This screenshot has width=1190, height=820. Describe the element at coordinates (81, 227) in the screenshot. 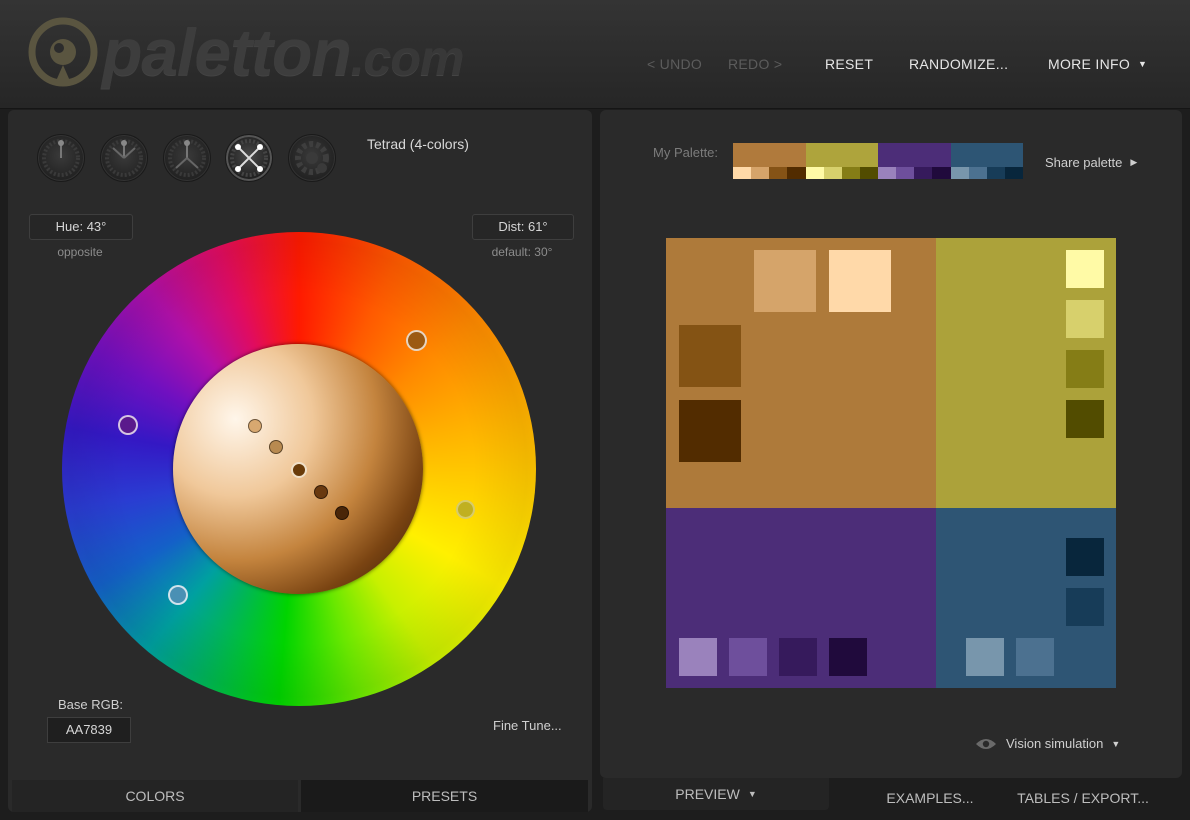

I see `hue-control: Hue: 43°` at that location.